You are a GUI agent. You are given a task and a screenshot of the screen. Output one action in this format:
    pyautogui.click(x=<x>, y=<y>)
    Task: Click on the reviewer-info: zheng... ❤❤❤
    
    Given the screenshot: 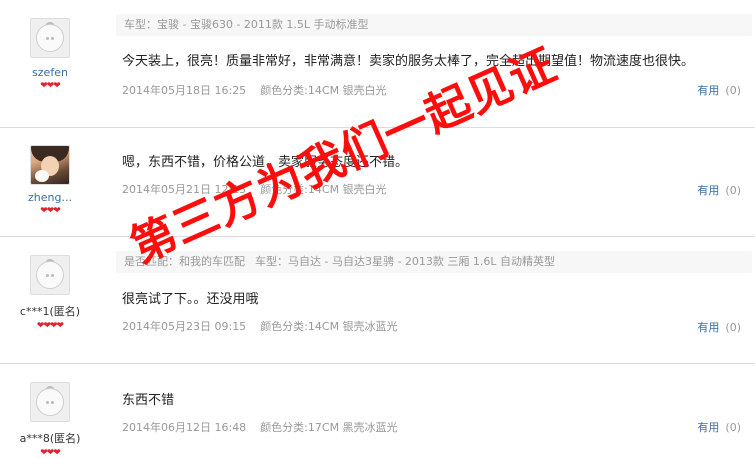 What is the action you would take?
    pyautogui.click(x=50, y=180)
    